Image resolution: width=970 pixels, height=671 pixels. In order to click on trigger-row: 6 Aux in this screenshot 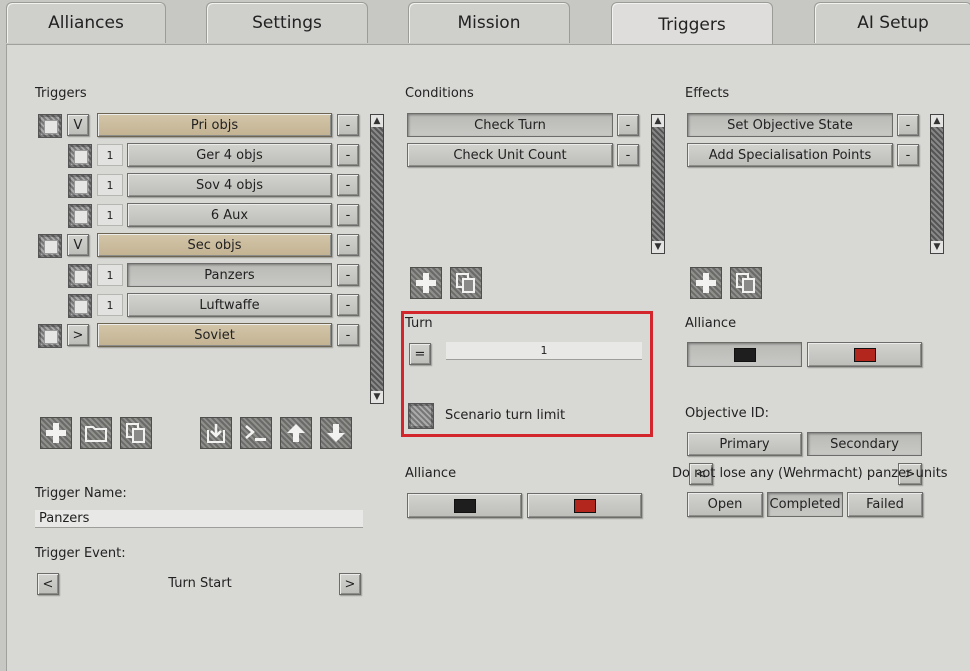, I will do `click(229, 215)`.